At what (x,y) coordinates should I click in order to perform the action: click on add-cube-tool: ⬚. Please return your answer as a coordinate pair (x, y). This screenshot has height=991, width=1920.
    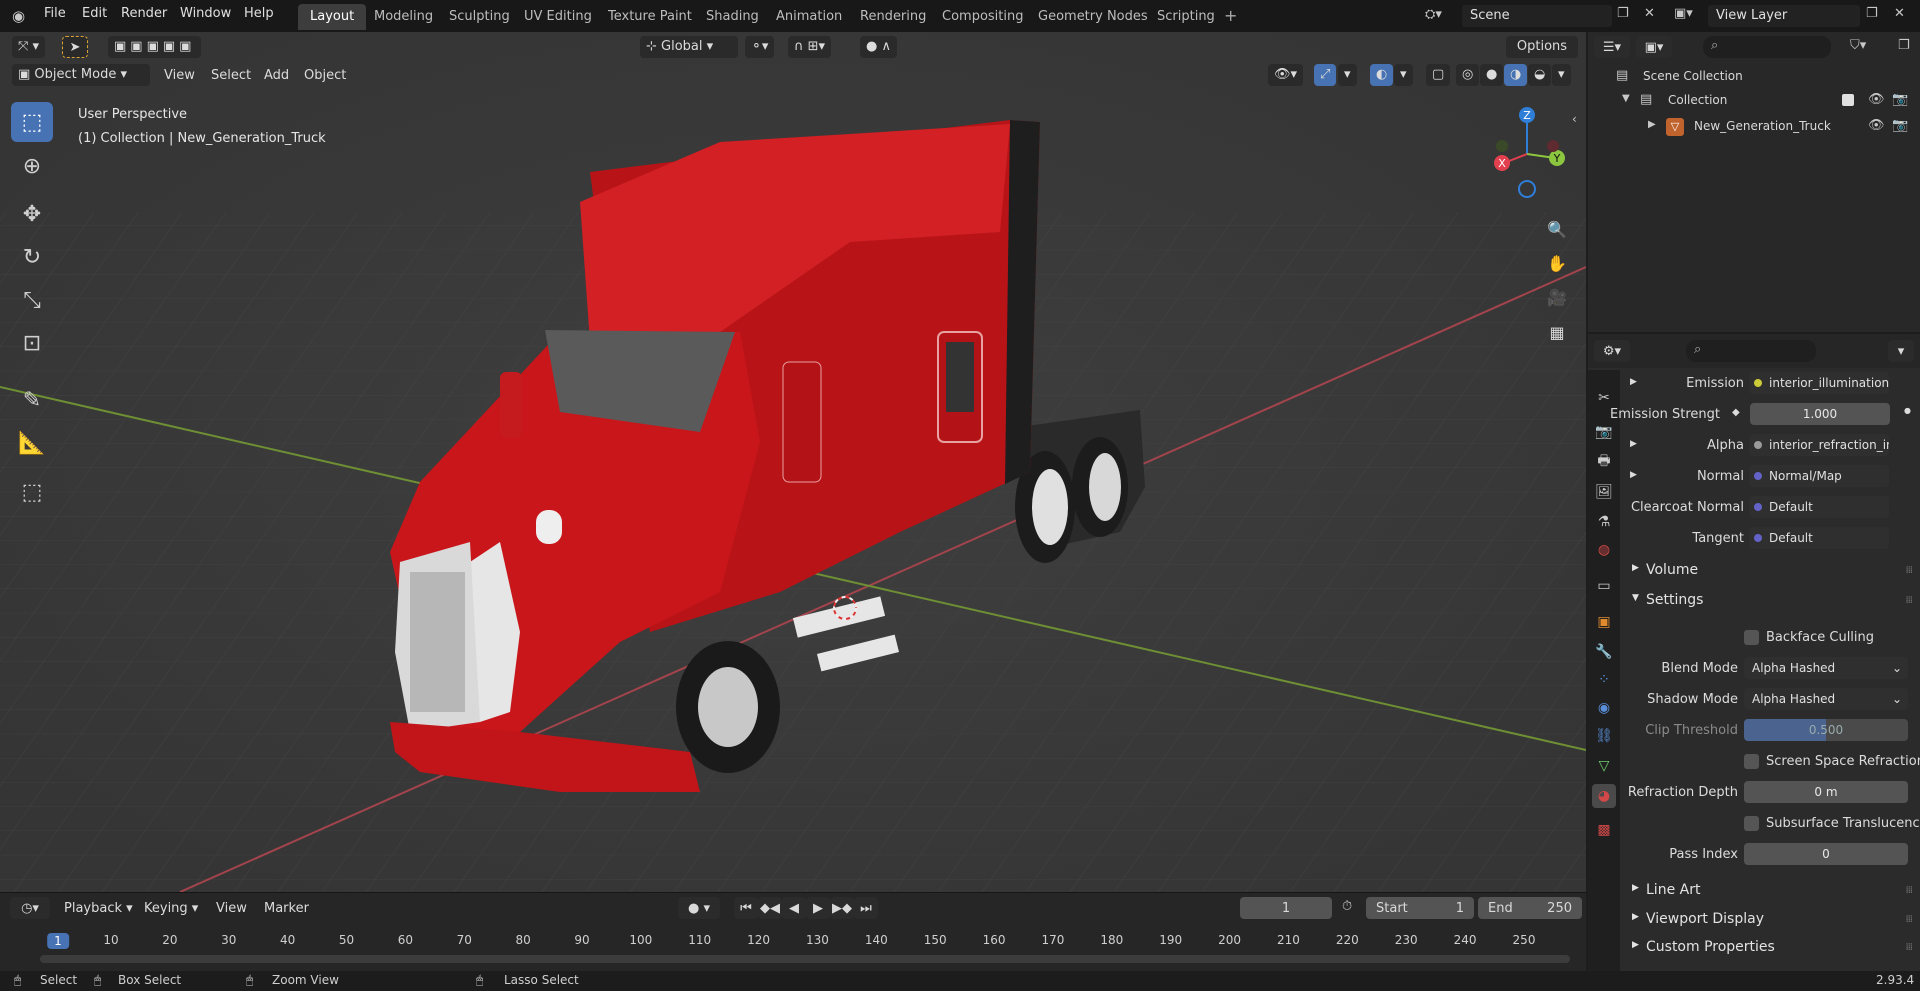
    Looking at the image, I should click on (32, 492).